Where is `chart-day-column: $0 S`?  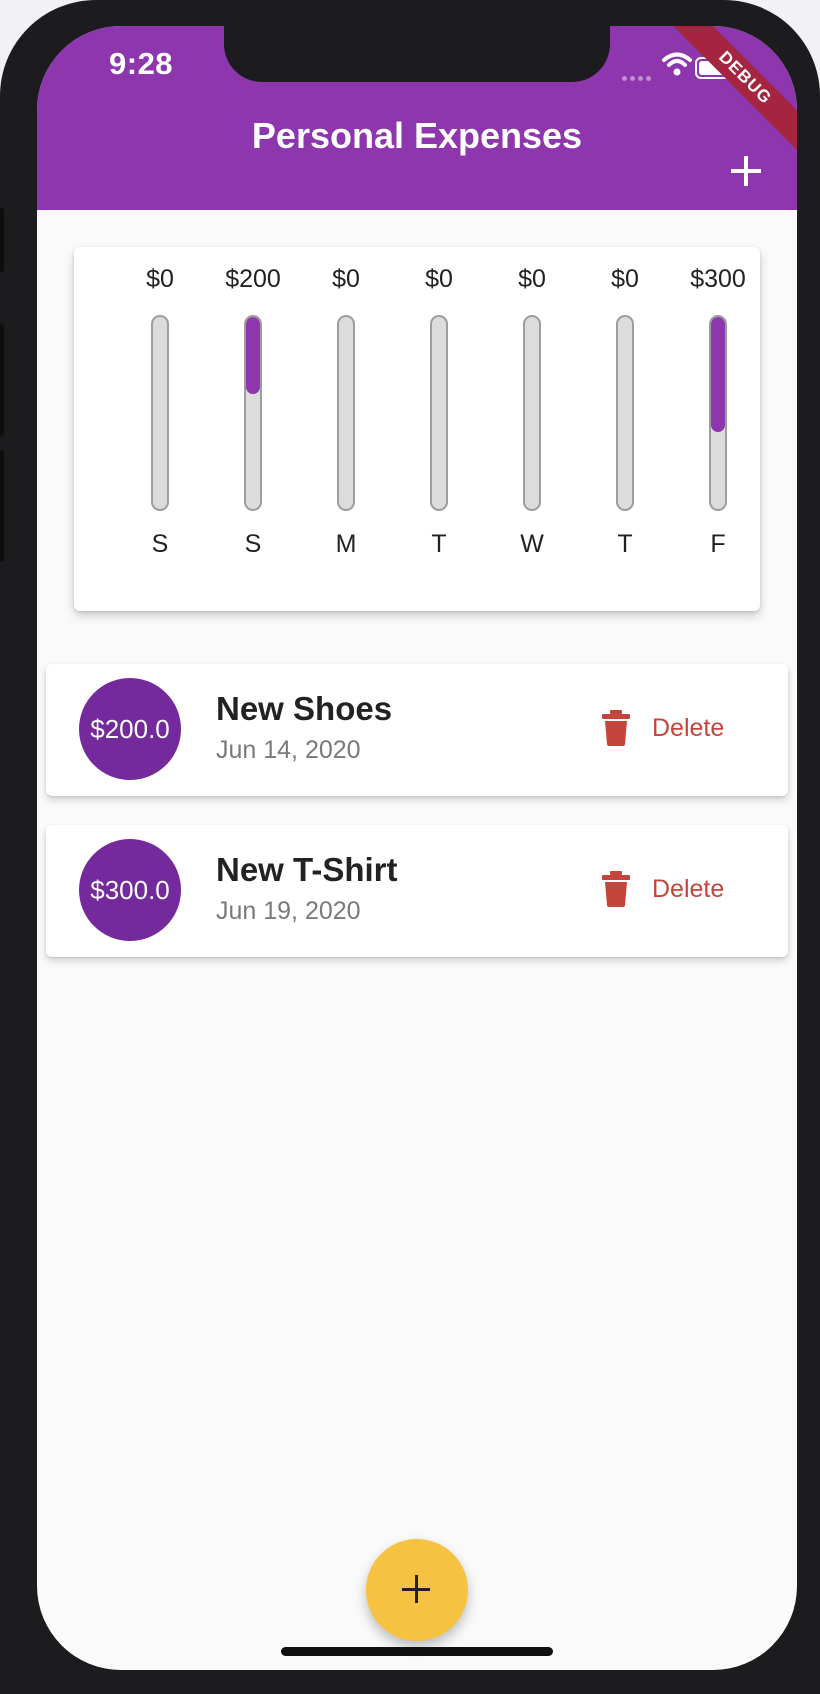
chart-day-column: $0 S is located at coordinates (160, 429).